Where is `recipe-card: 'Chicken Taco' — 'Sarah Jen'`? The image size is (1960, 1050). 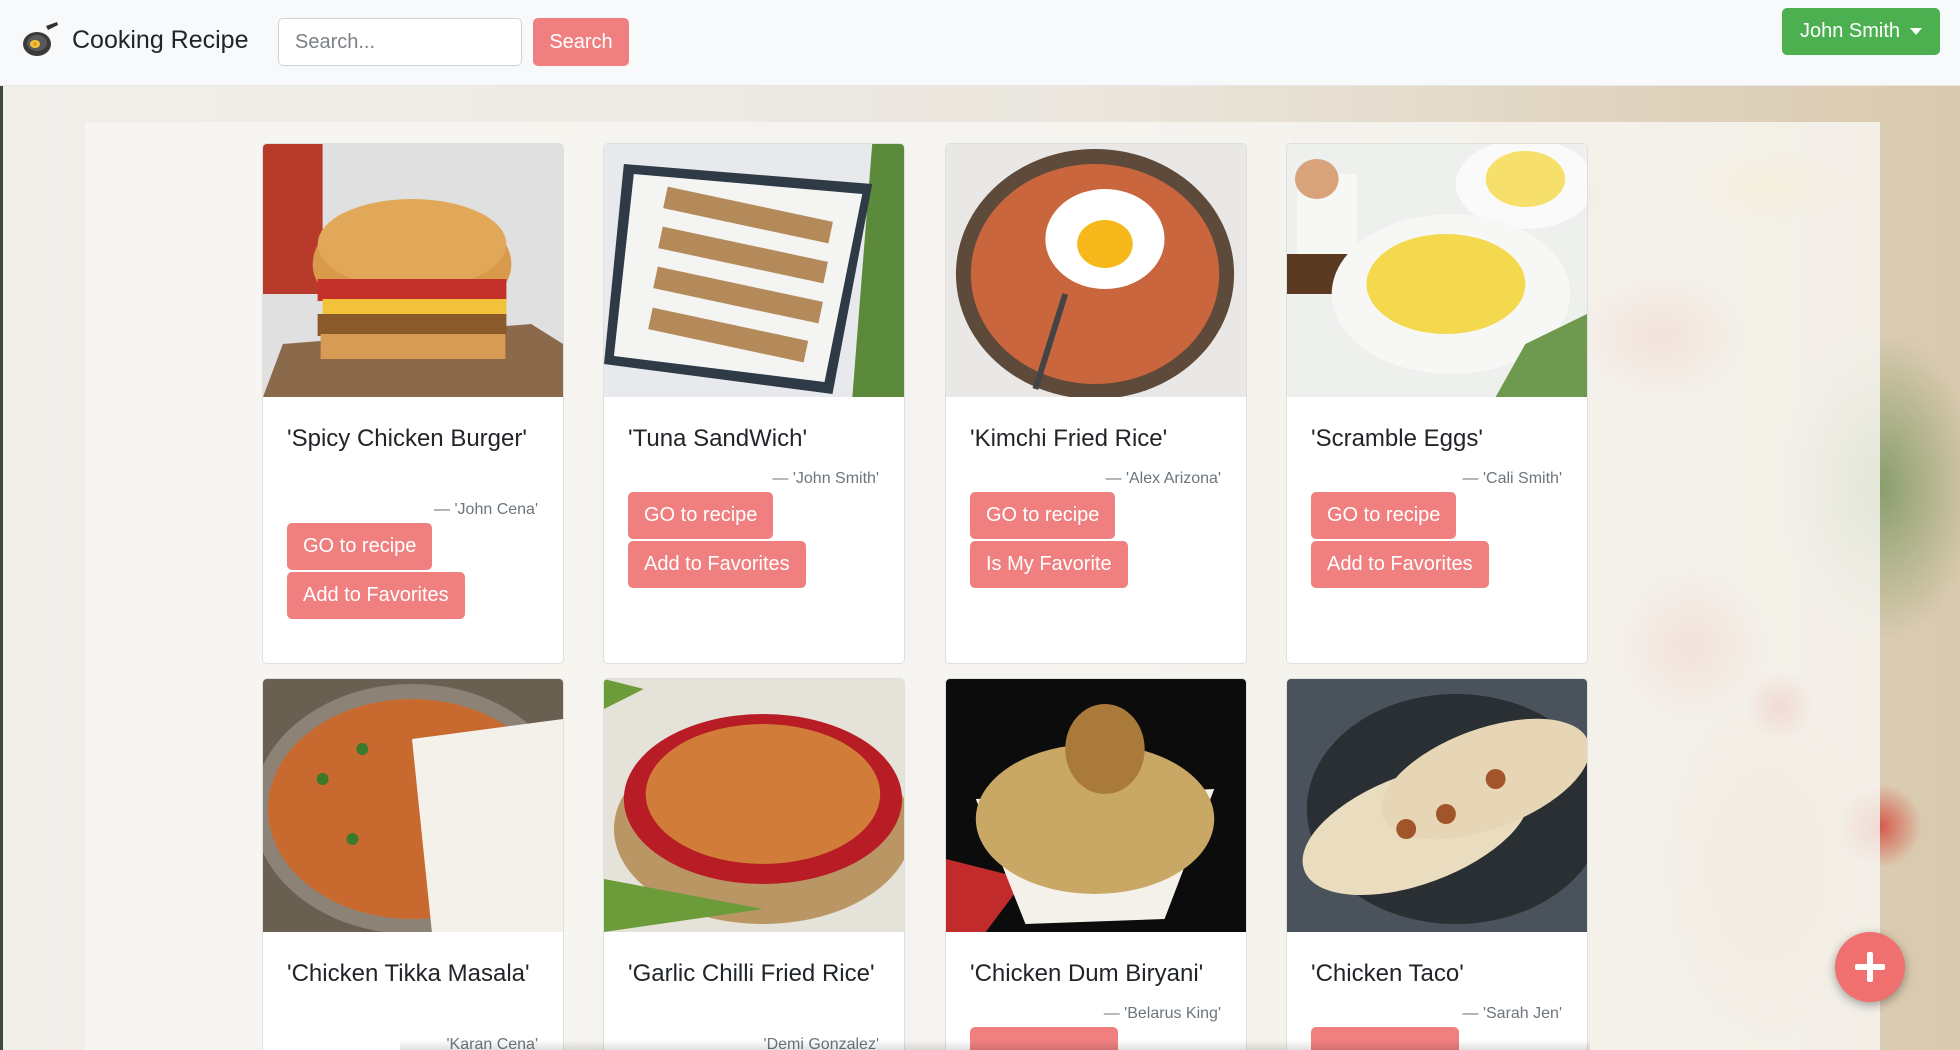
recipe-card: 'Chicken Taco' — 'Sarah Jen' is located at coordinates (1437, 864).